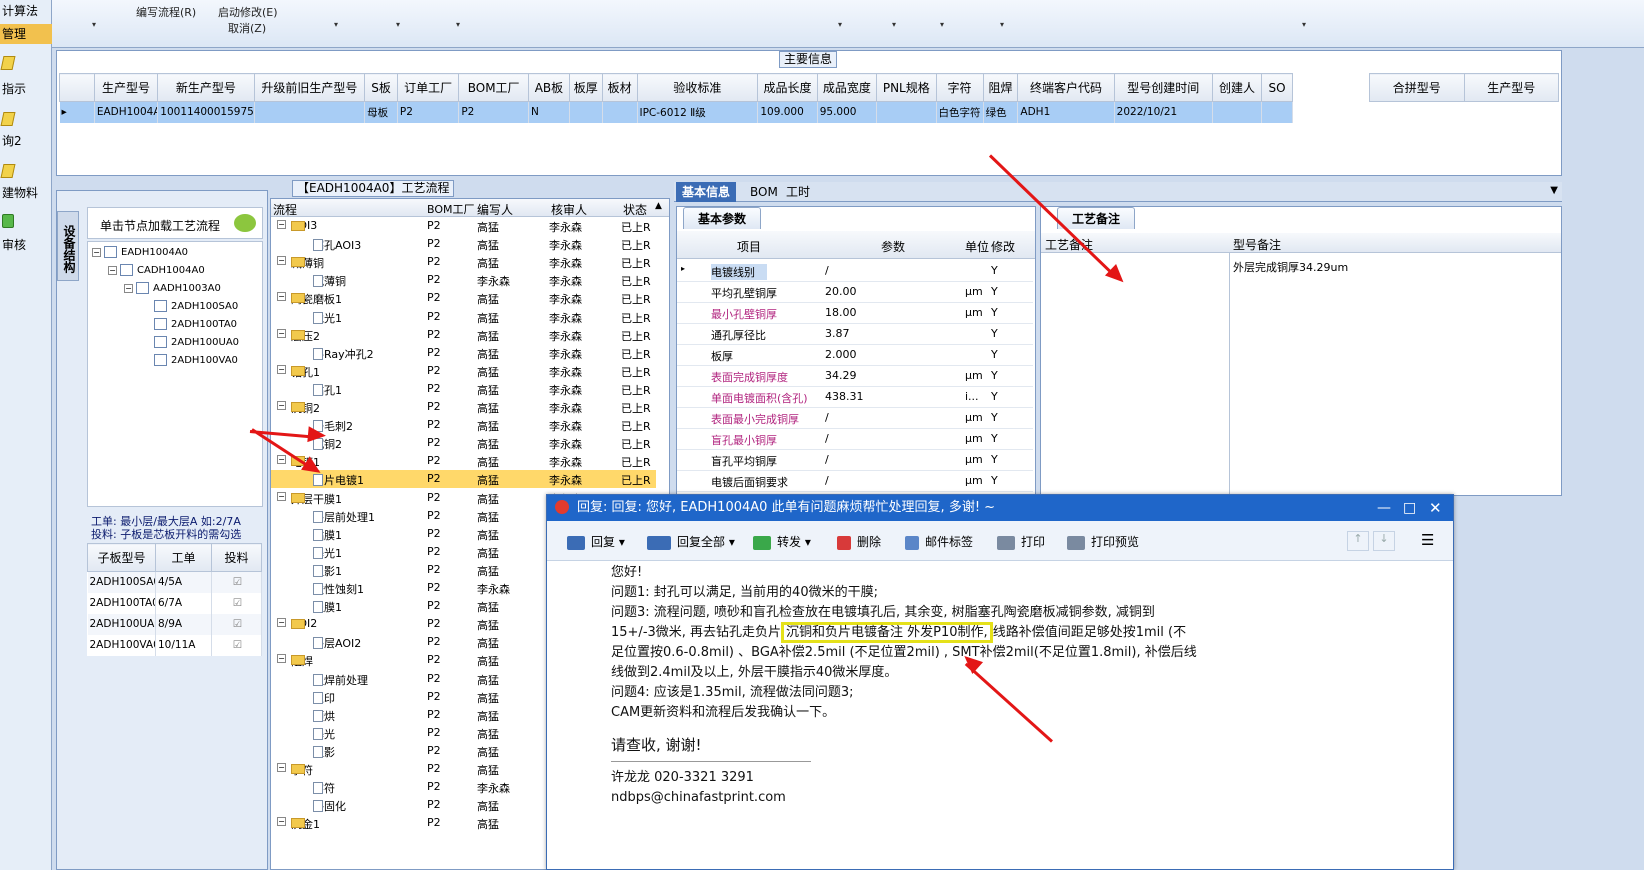 Image resolution: width=1644 pixels, height=870 pixels. Describe the element at coordinates (196, 306) in the screenshot. I see `tree-node: 2ADH100SA0` at that location.